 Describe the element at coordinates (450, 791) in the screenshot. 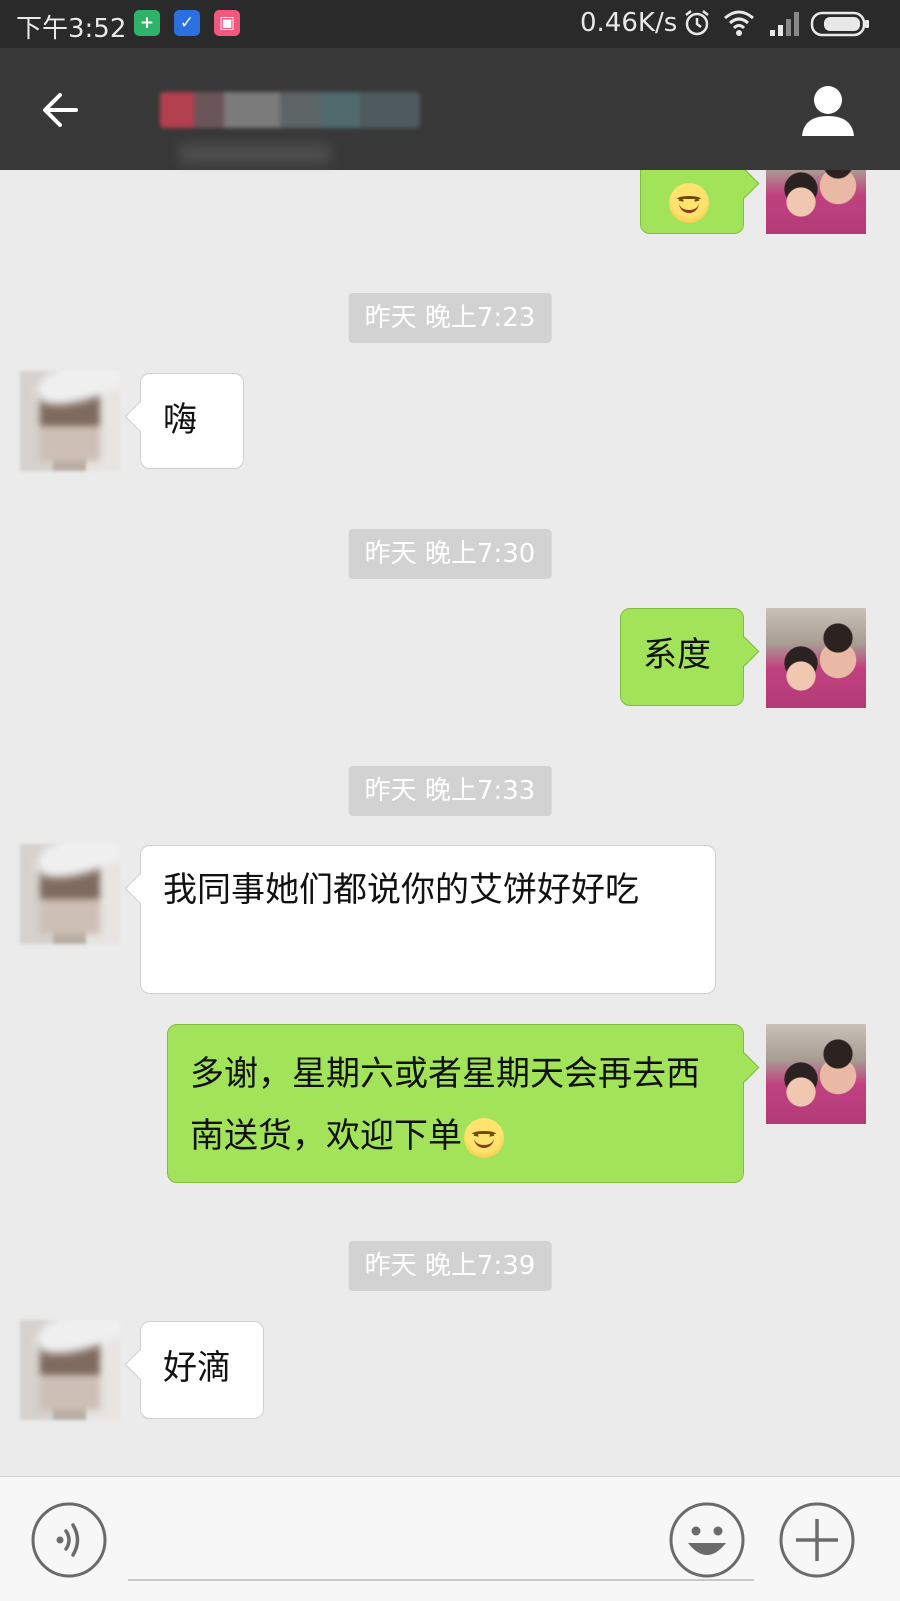

I see `message-timestamp: 昨天 晚上7:33` at that location.